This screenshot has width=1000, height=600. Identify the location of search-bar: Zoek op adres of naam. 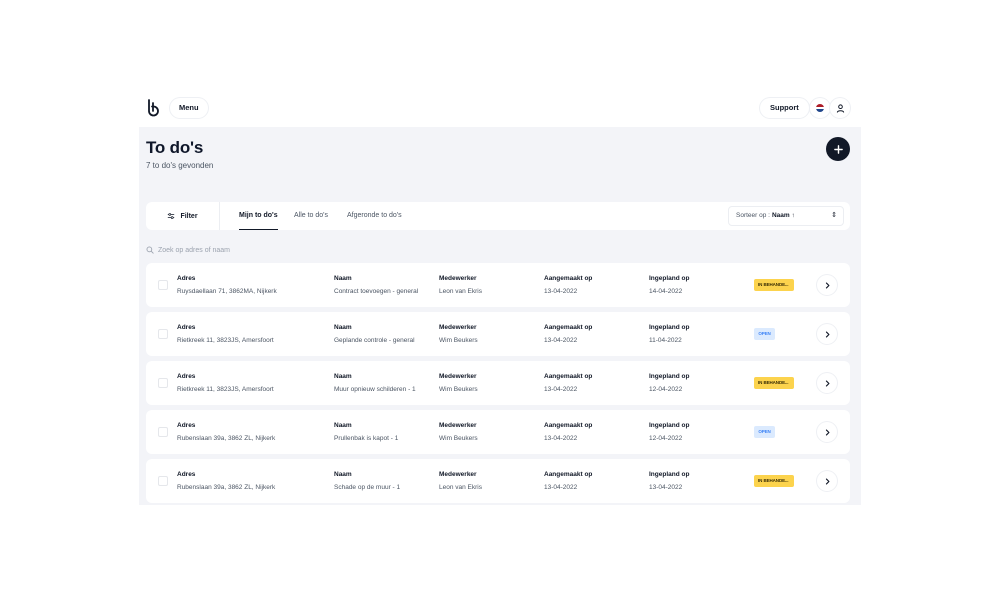
(246, 250).